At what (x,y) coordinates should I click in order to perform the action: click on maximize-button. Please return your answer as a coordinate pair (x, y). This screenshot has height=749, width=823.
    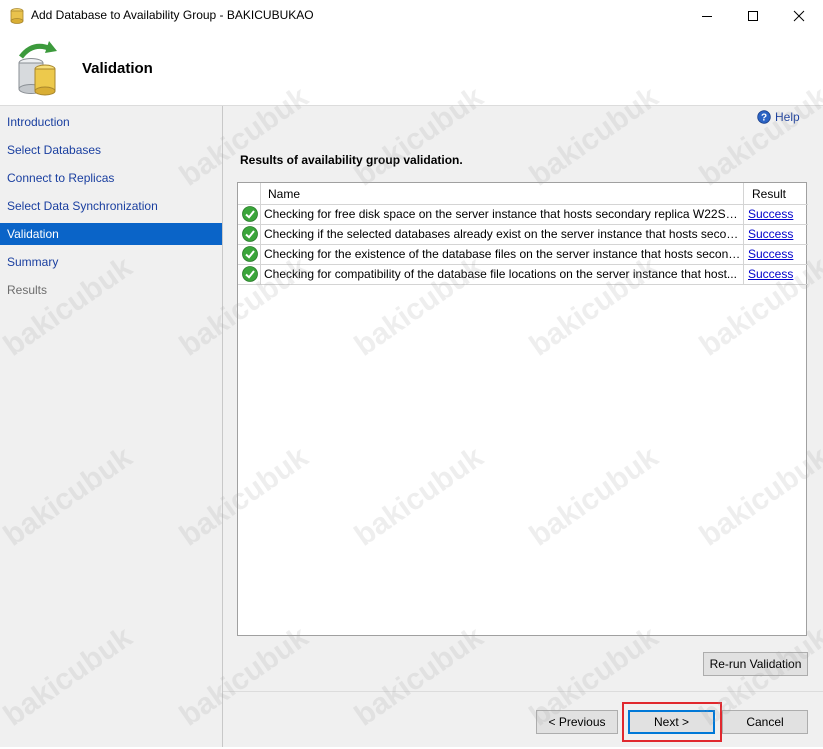
    Looking at the image, I should click on (753, 15).